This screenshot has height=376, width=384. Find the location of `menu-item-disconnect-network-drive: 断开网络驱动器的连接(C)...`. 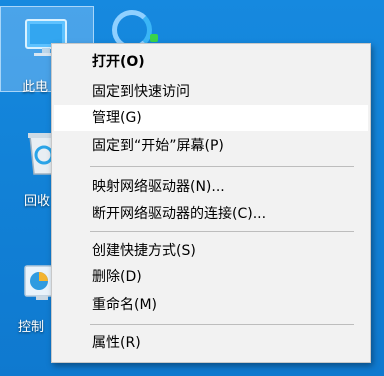

menu-item-disconnect-network-drive: 断开网络驱动器的连接(C)... is located at coordinates (211, 214).